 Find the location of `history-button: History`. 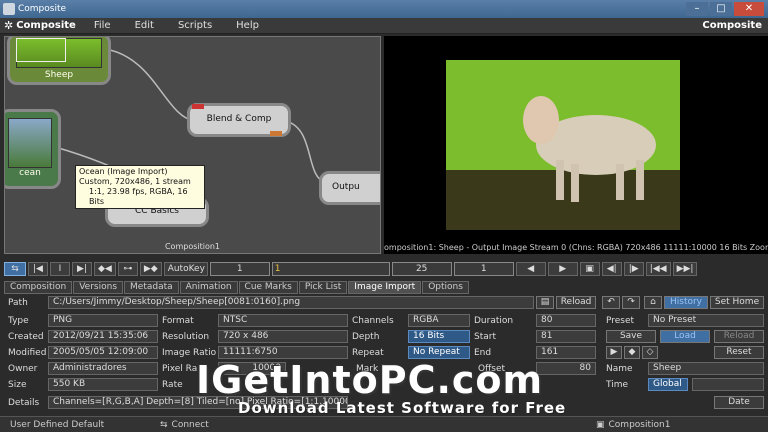

history-button: History is located at coordinates (686, 302).